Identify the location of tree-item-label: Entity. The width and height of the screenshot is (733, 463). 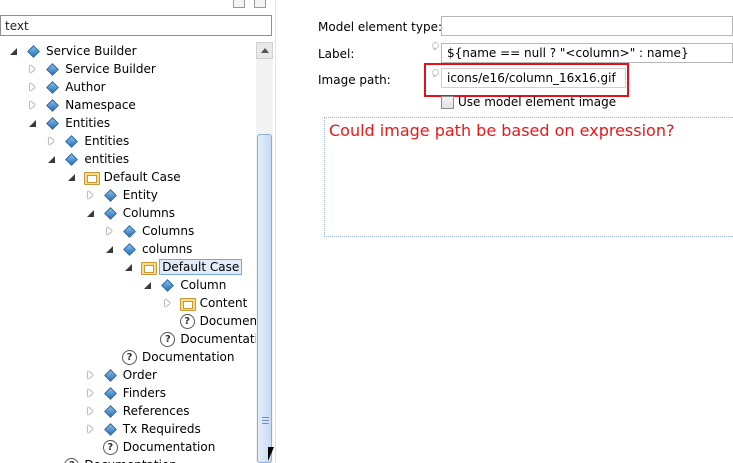
(140, 195).